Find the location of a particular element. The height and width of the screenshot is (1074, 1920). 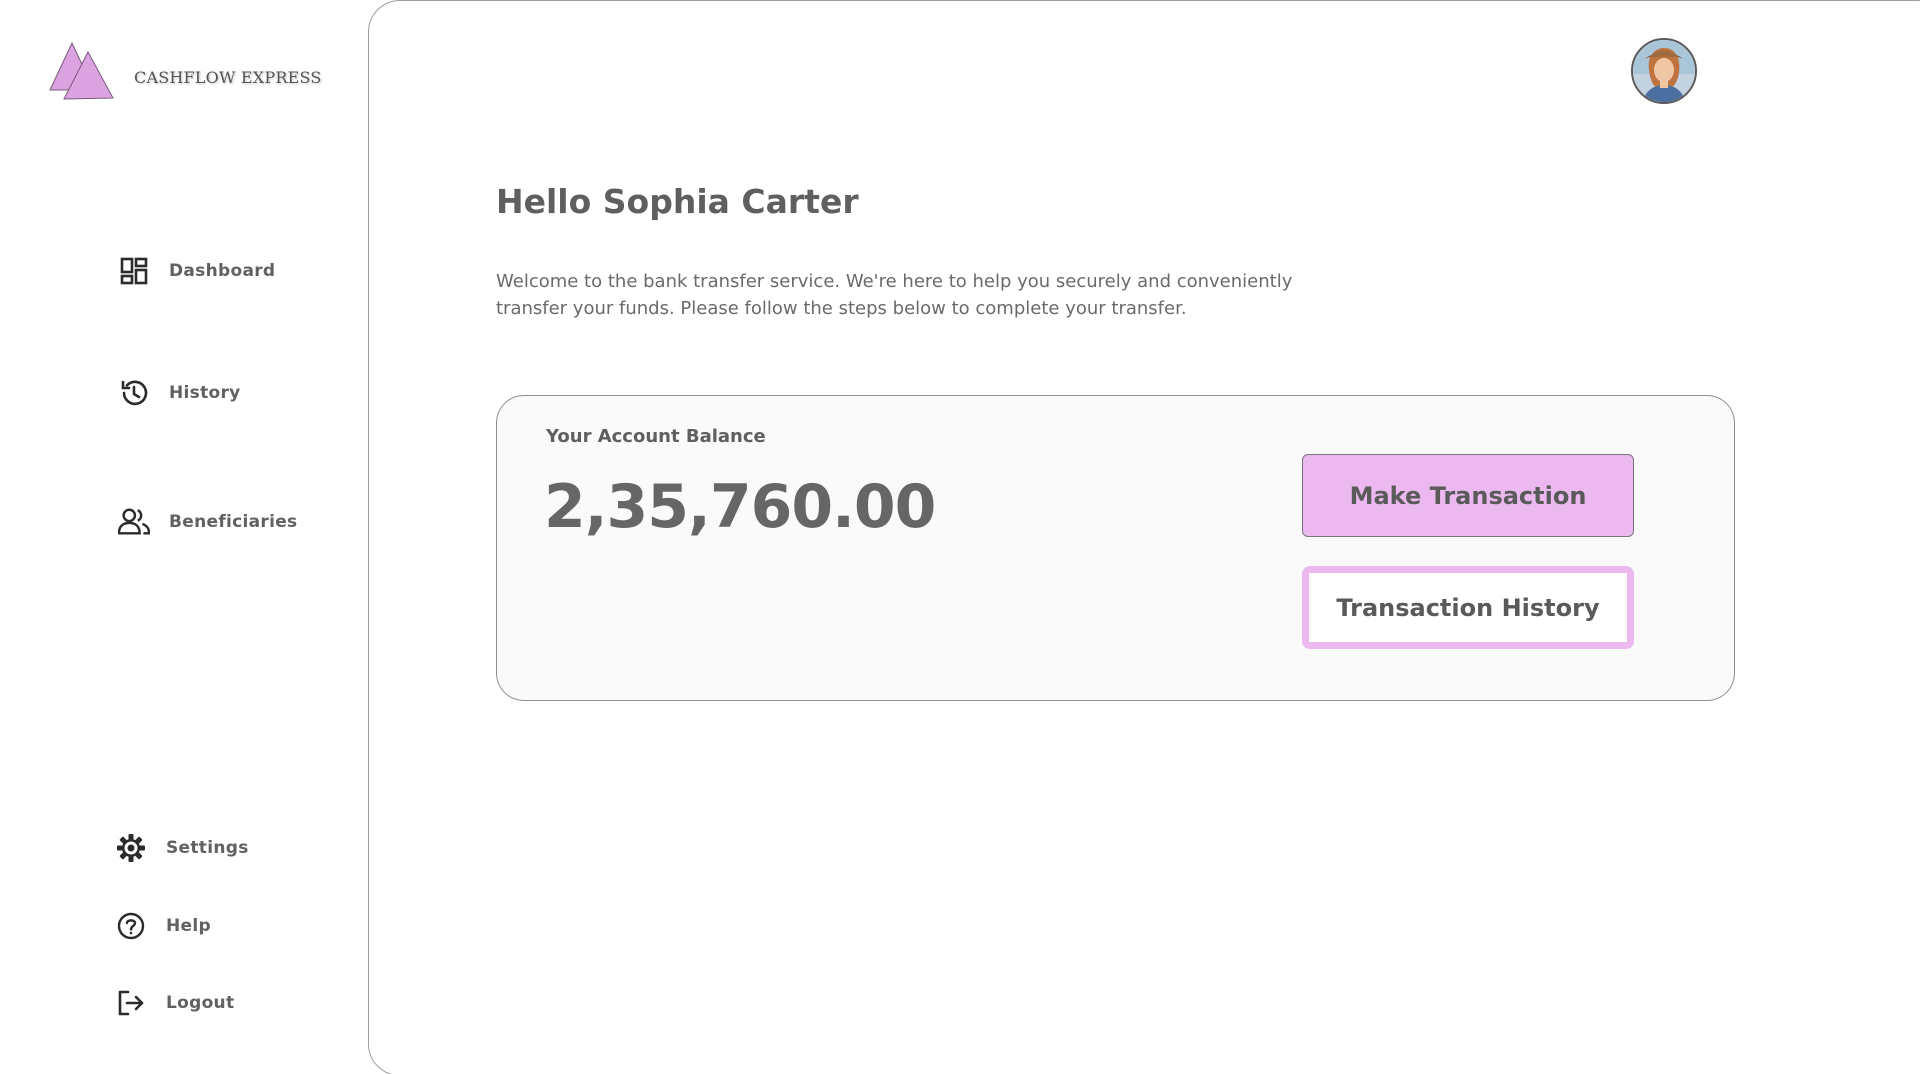

sidebar-item-beneficiaries: Beneficiaries is located at coordinates (207, 522).